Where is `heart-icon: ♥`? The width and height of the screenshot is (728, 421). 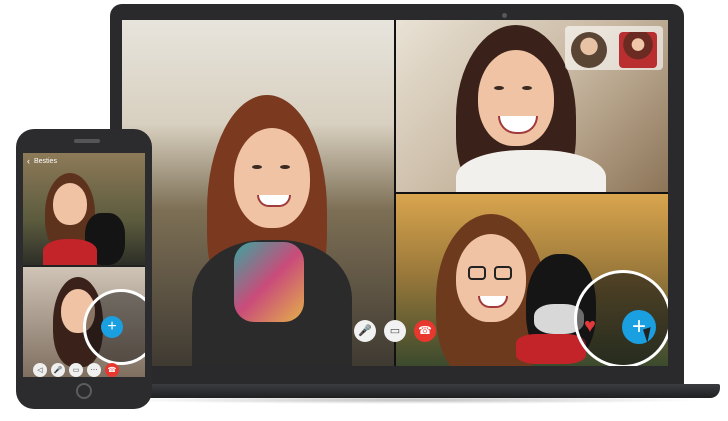 heart-icon: ♥ is located at coordinates (590, 326).